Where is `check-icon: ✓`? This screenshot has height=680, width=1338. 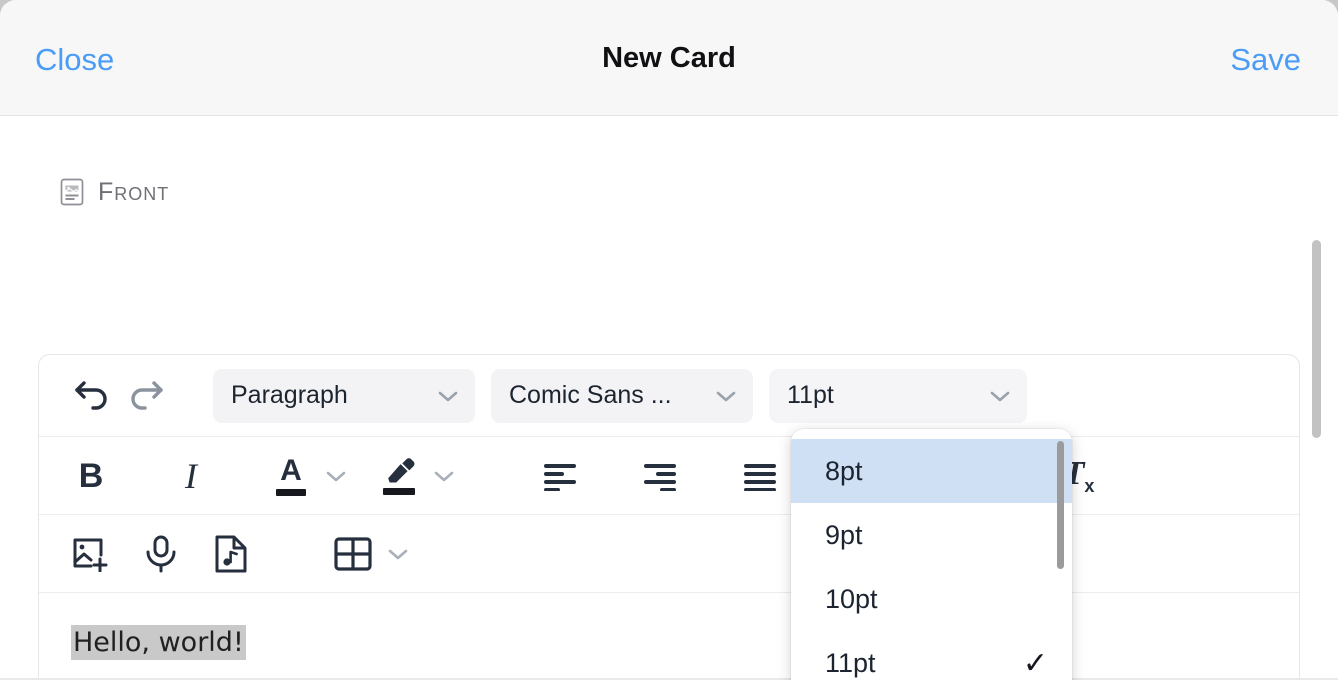 check-icon: ✓ is located at coordinates (1035, 663).